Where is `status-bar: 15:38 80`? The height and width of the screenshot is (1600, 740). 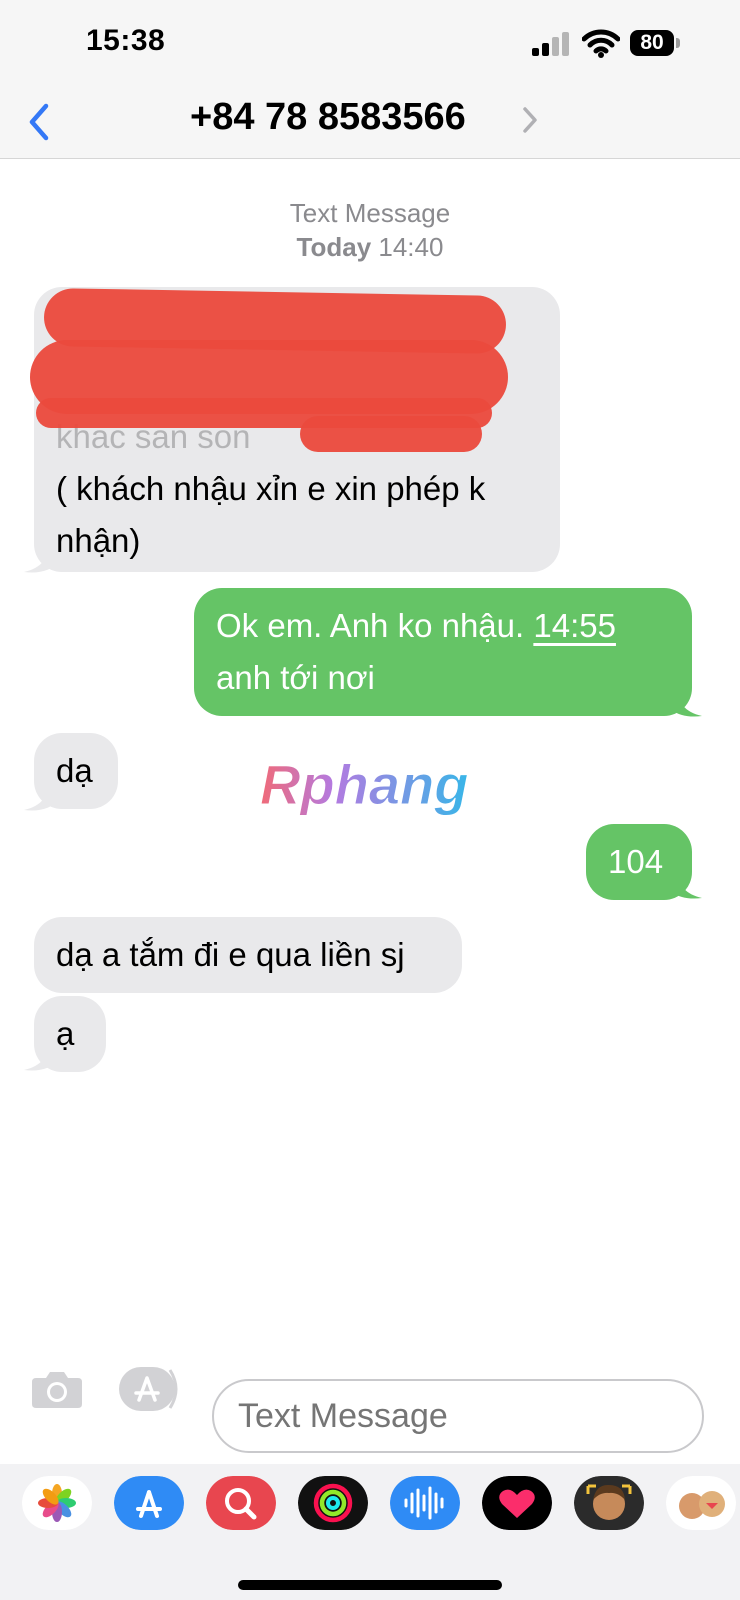 status-bar: 15:38 80 is located at coordinates (370, 44).